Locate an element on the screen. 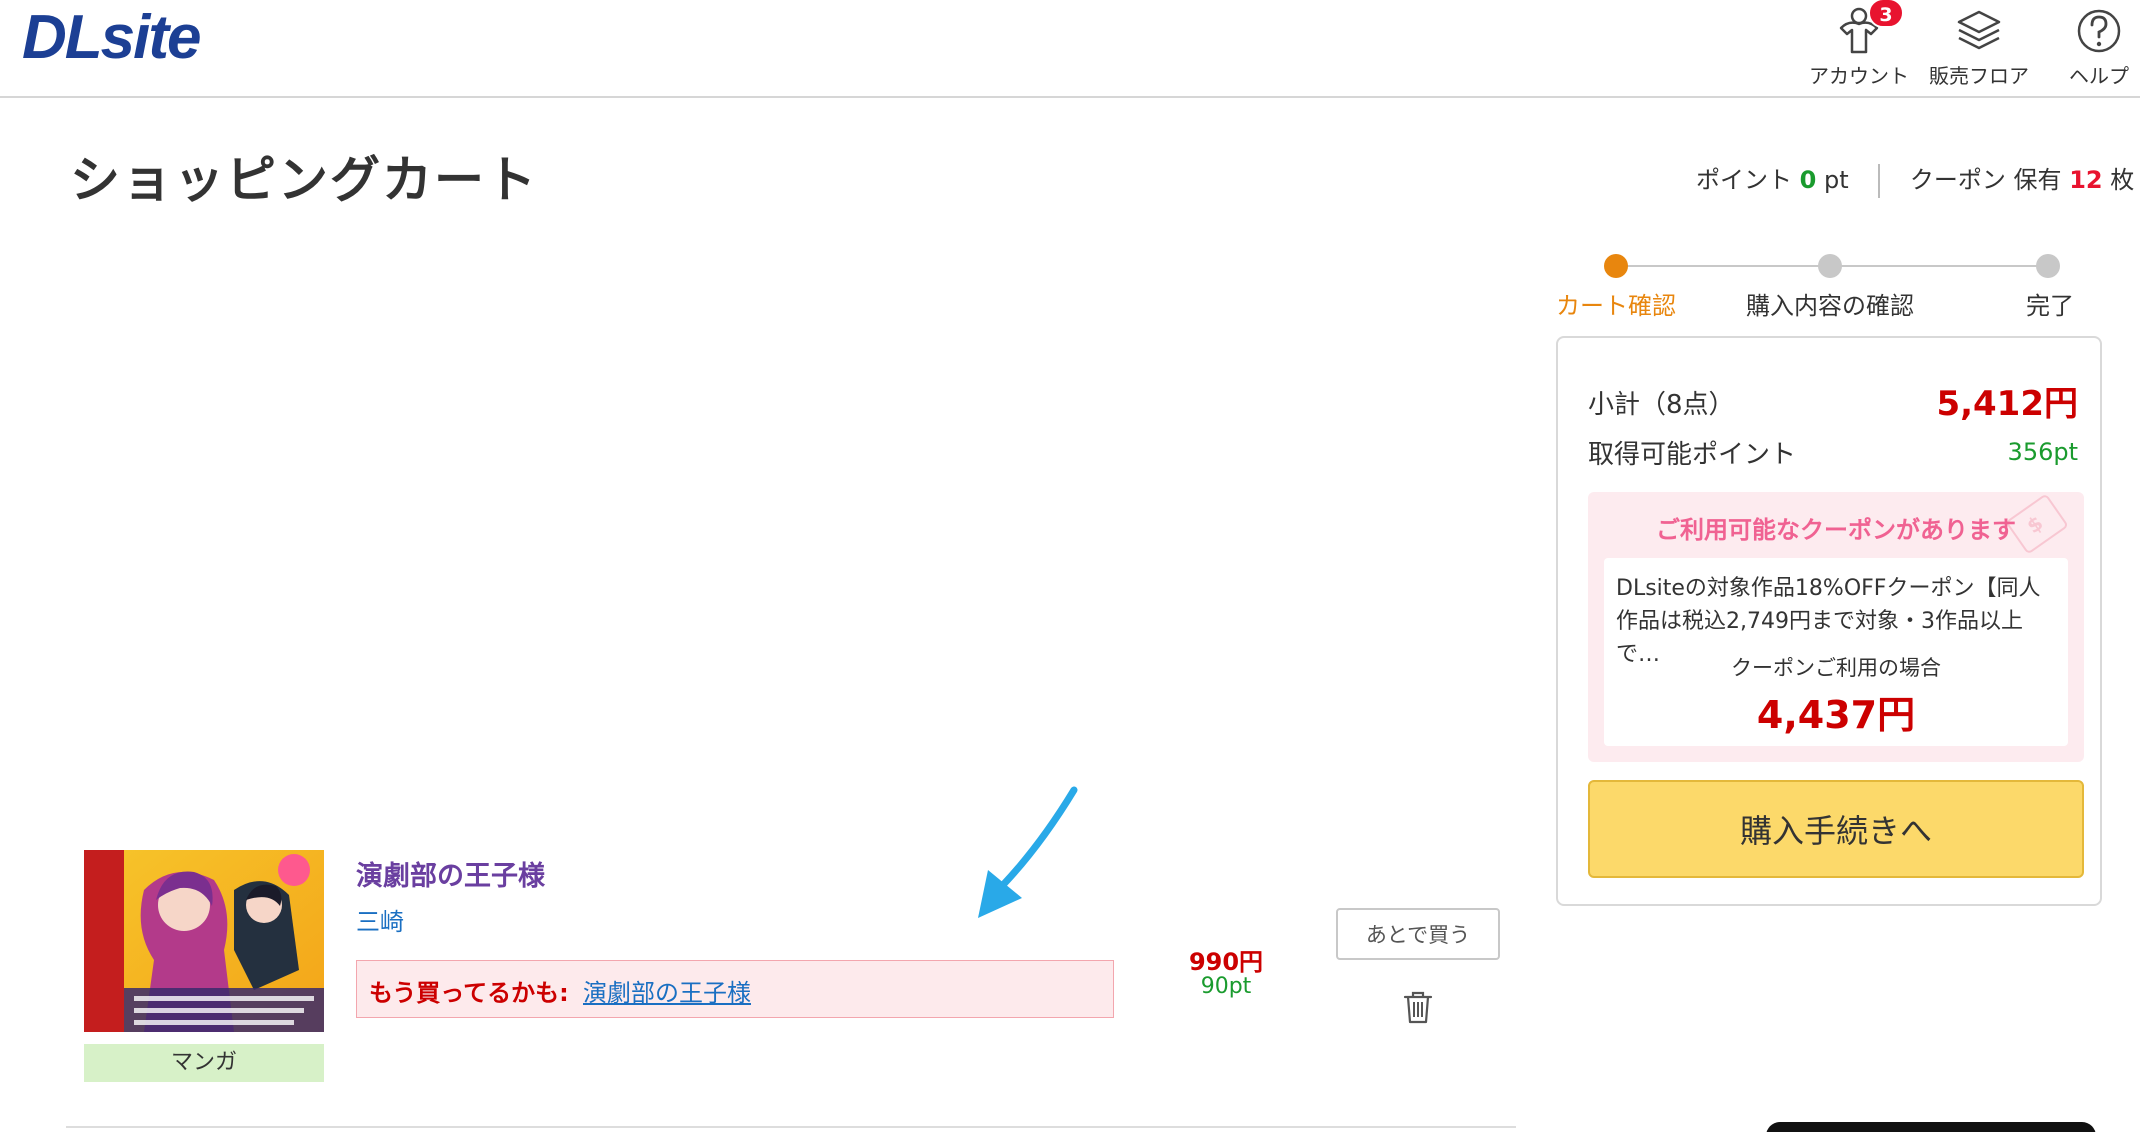 This screenshot has height=1132, width=2140. item-divider is located at coordinates (791, 1127).